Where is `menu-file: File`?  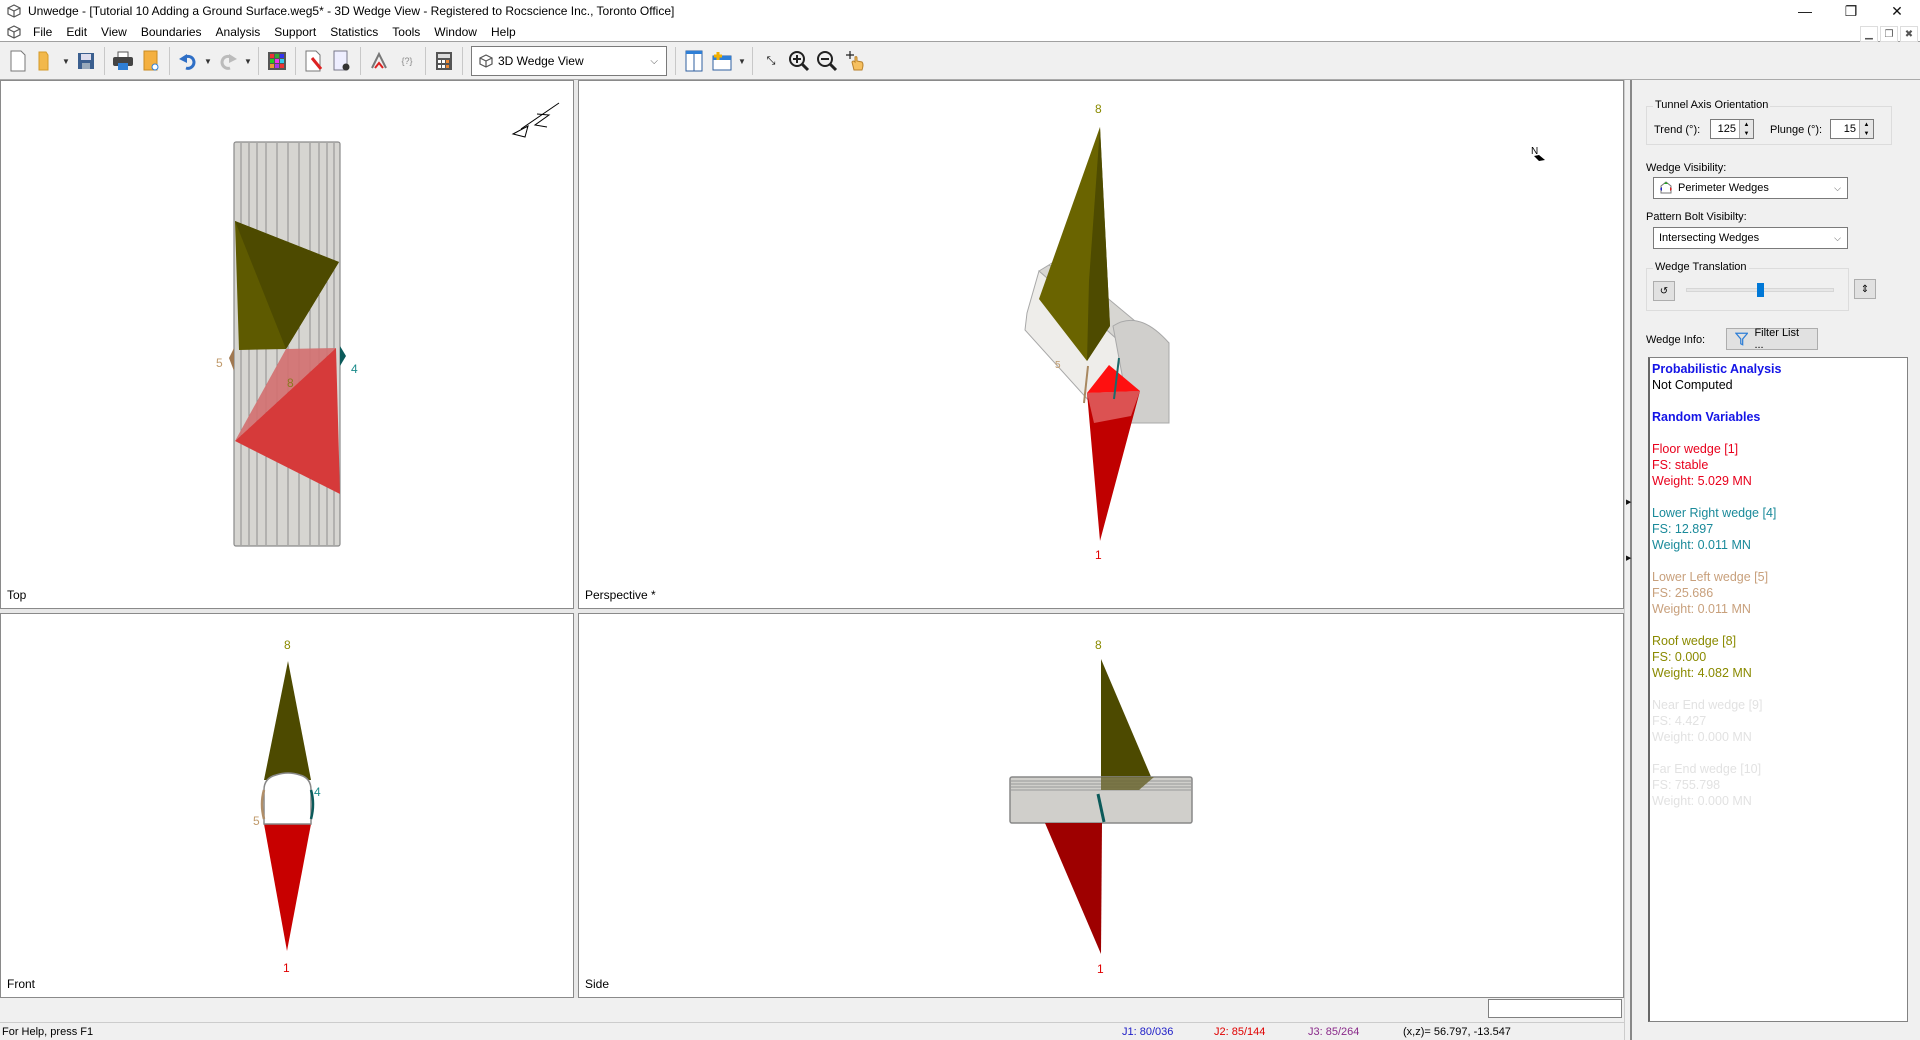 menu-file: File is located at coordinates (42, 32).